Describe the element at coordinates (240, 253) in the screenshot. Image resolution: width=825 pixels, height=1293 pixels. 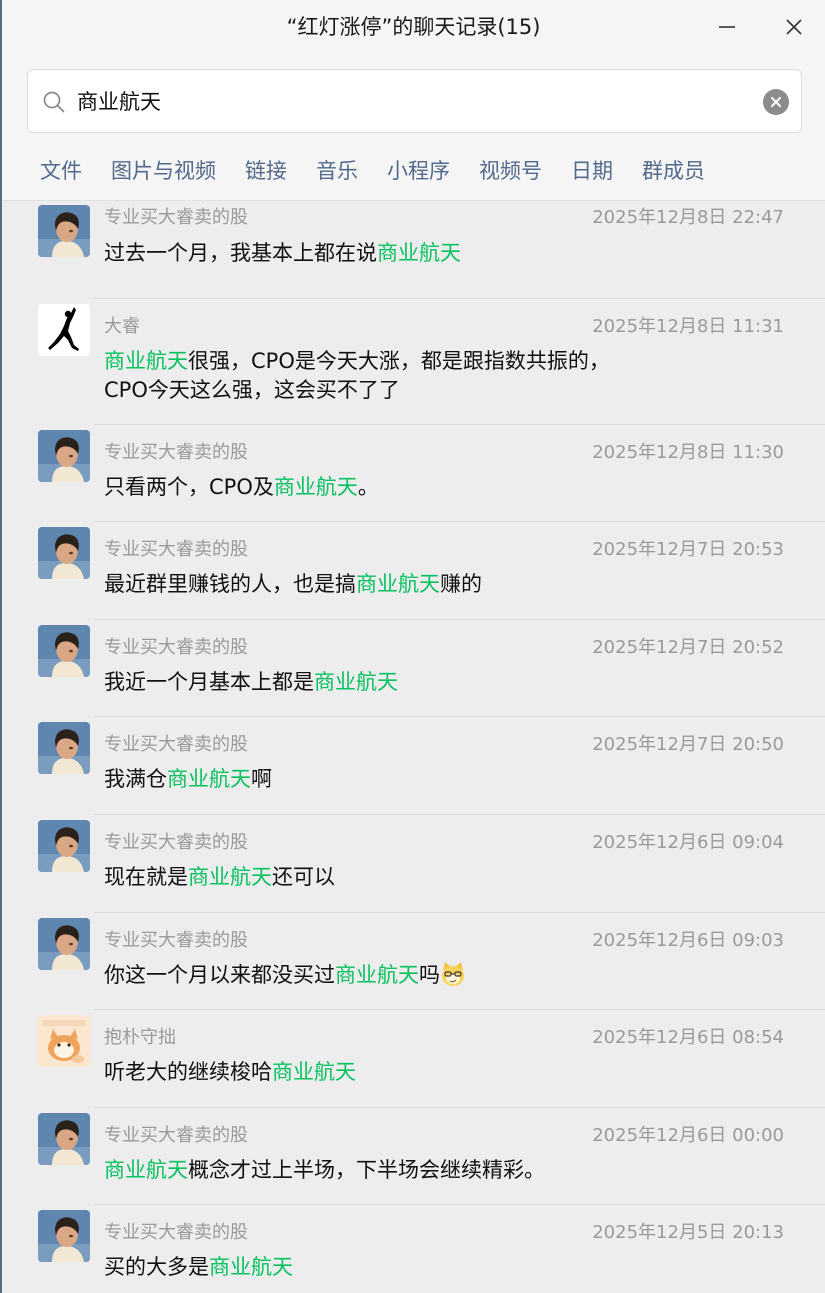
I see `message-fragment: 过去一个月，我基本上都在说` at that location.